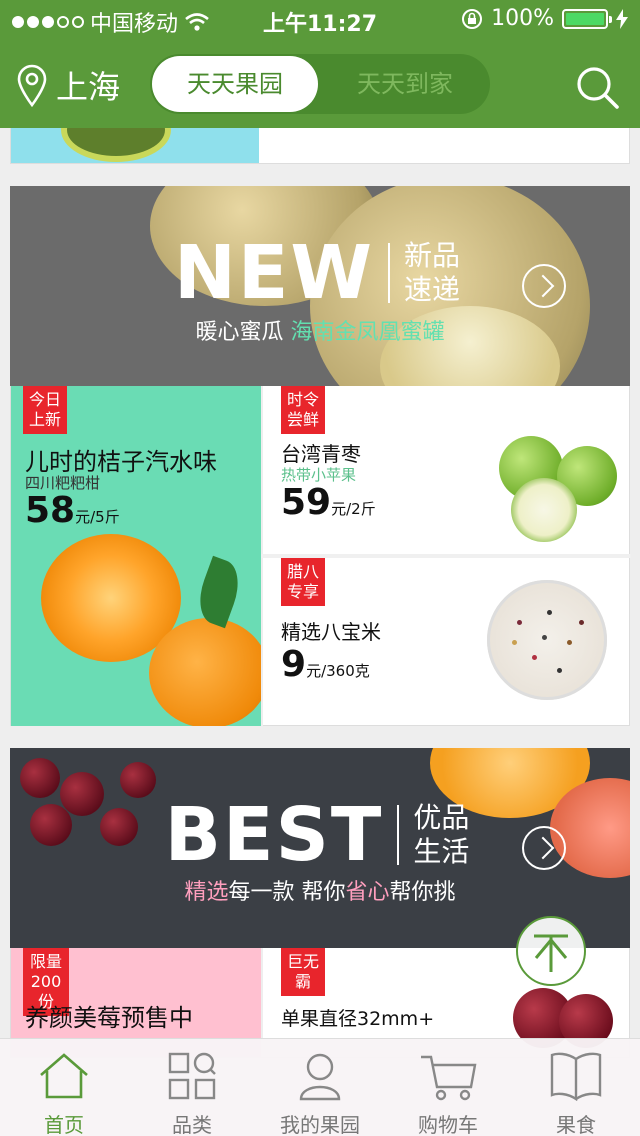 This screenshot has width=640, height=1136. What do you see at coordinates (321, 454) in the screenshot?
I see `product-title: 台湾青枣` at bounding box center [321, 454].